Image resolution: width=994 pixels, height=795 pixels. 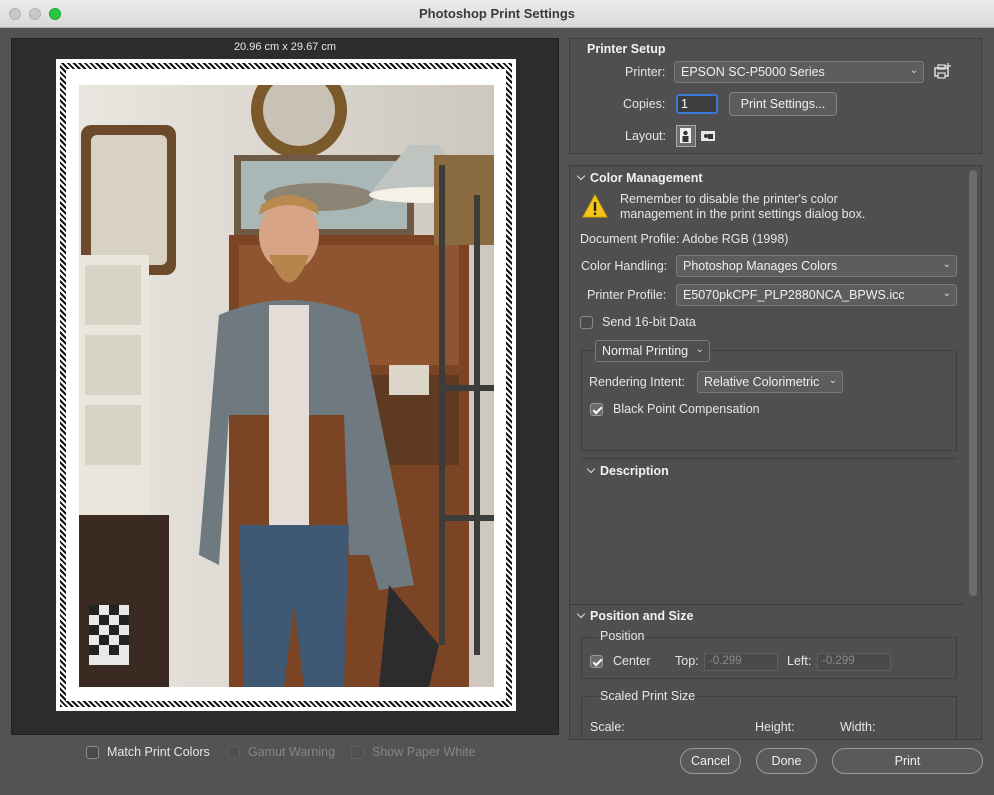 What do you see at coordinates (799, 661) in the screenshot?
I see `left-label: Left:` at bounding box center [799, 661].